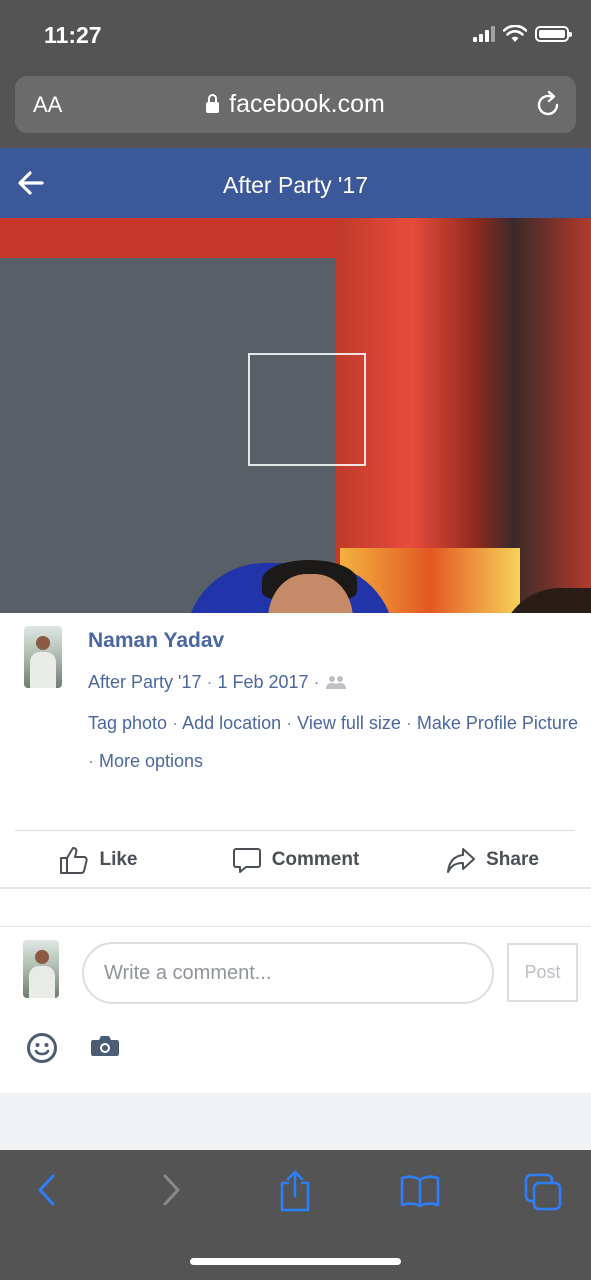 The height and width of the screenshot is (1280, 591). Describe the element at coordinates (127, 723) in the screenshot. I see `tag-photo-link: Tag photo` at that location.